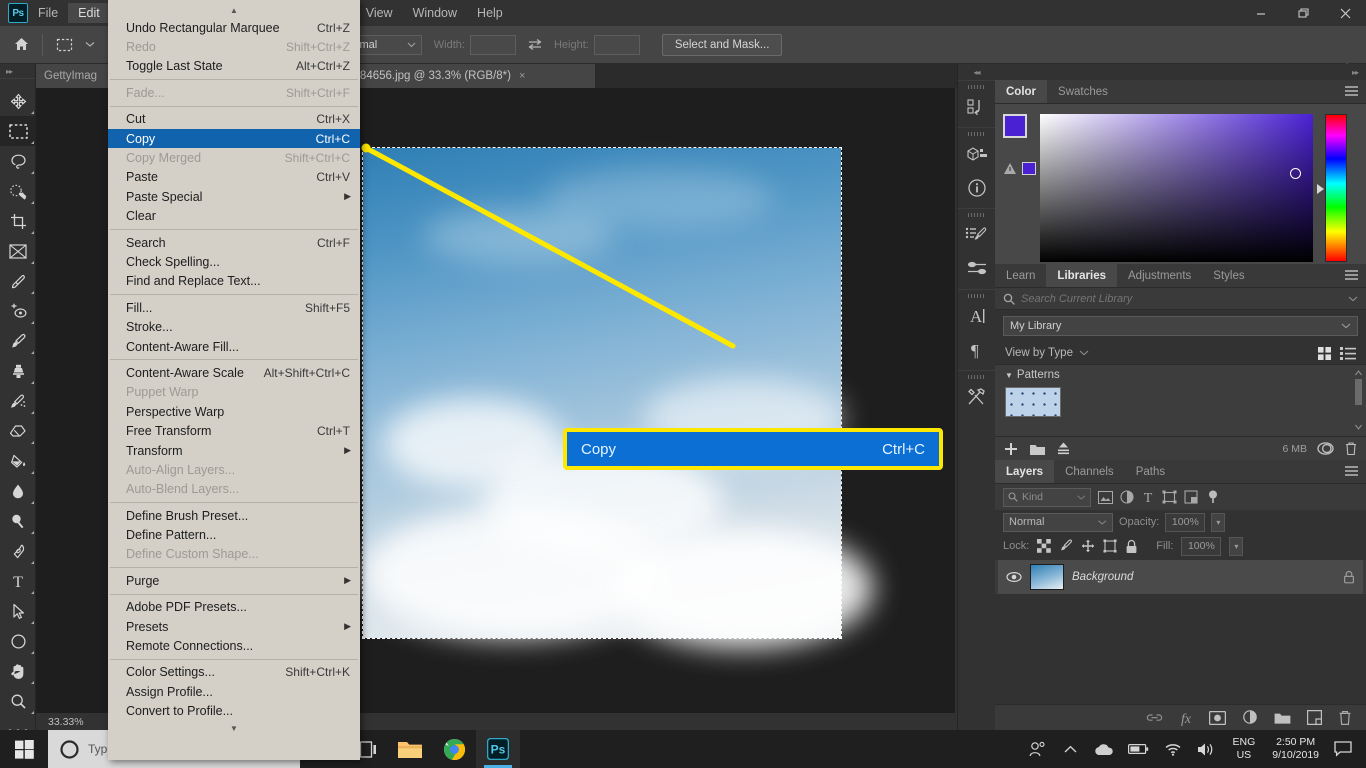  I want to click on home-icon, so click(21, 45).